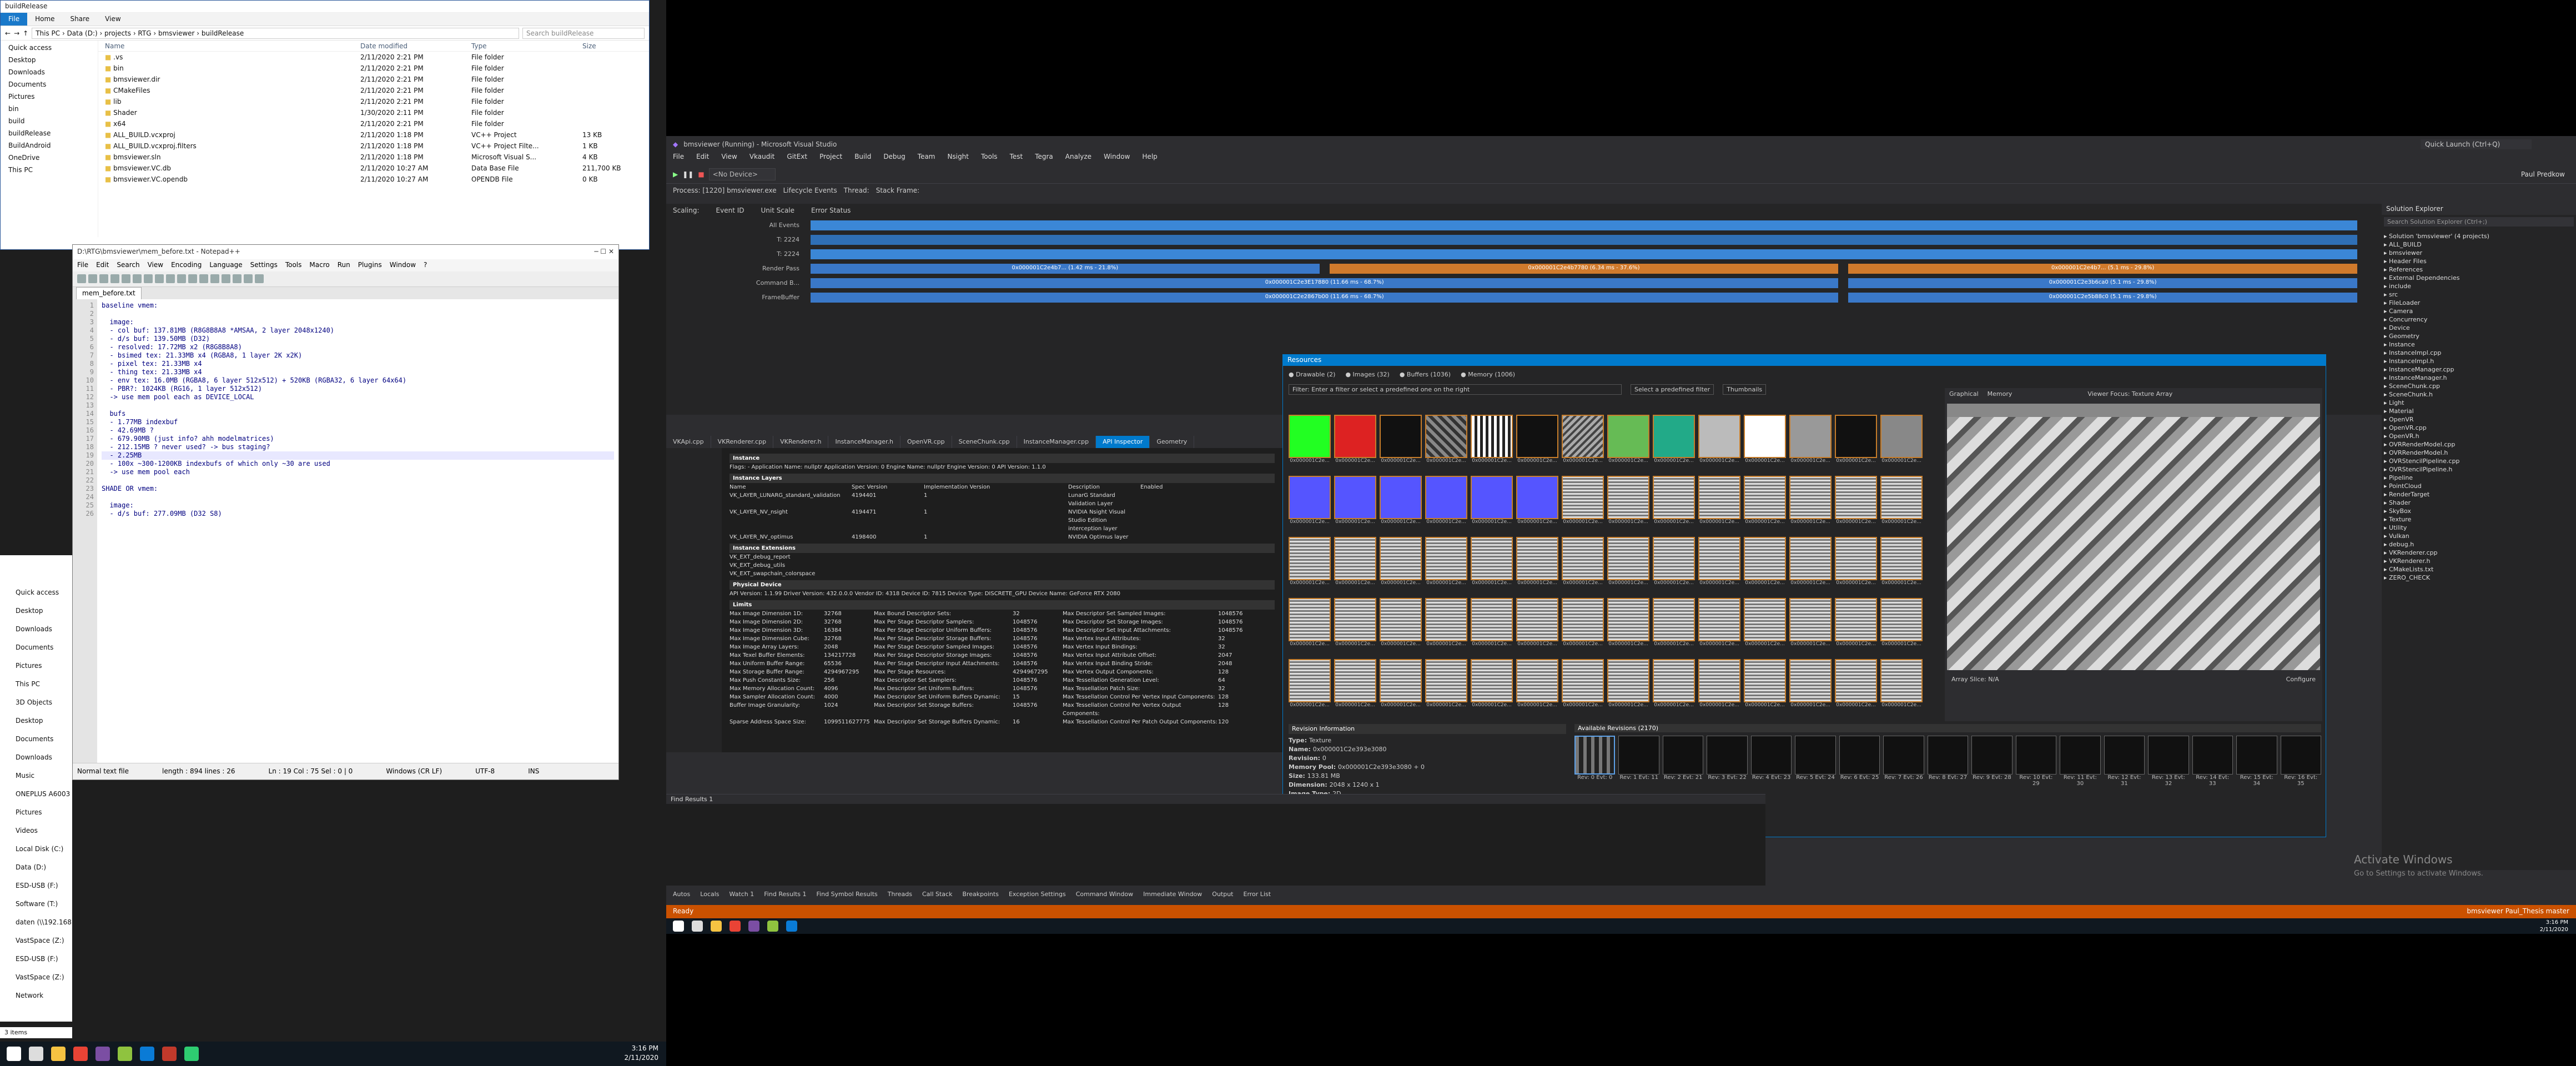 This screenshot has width=2576, height=1066. What do you see at coordinates (104, 278) in the screenshot?
I see `save-icon` at bounding box center [104, 278].